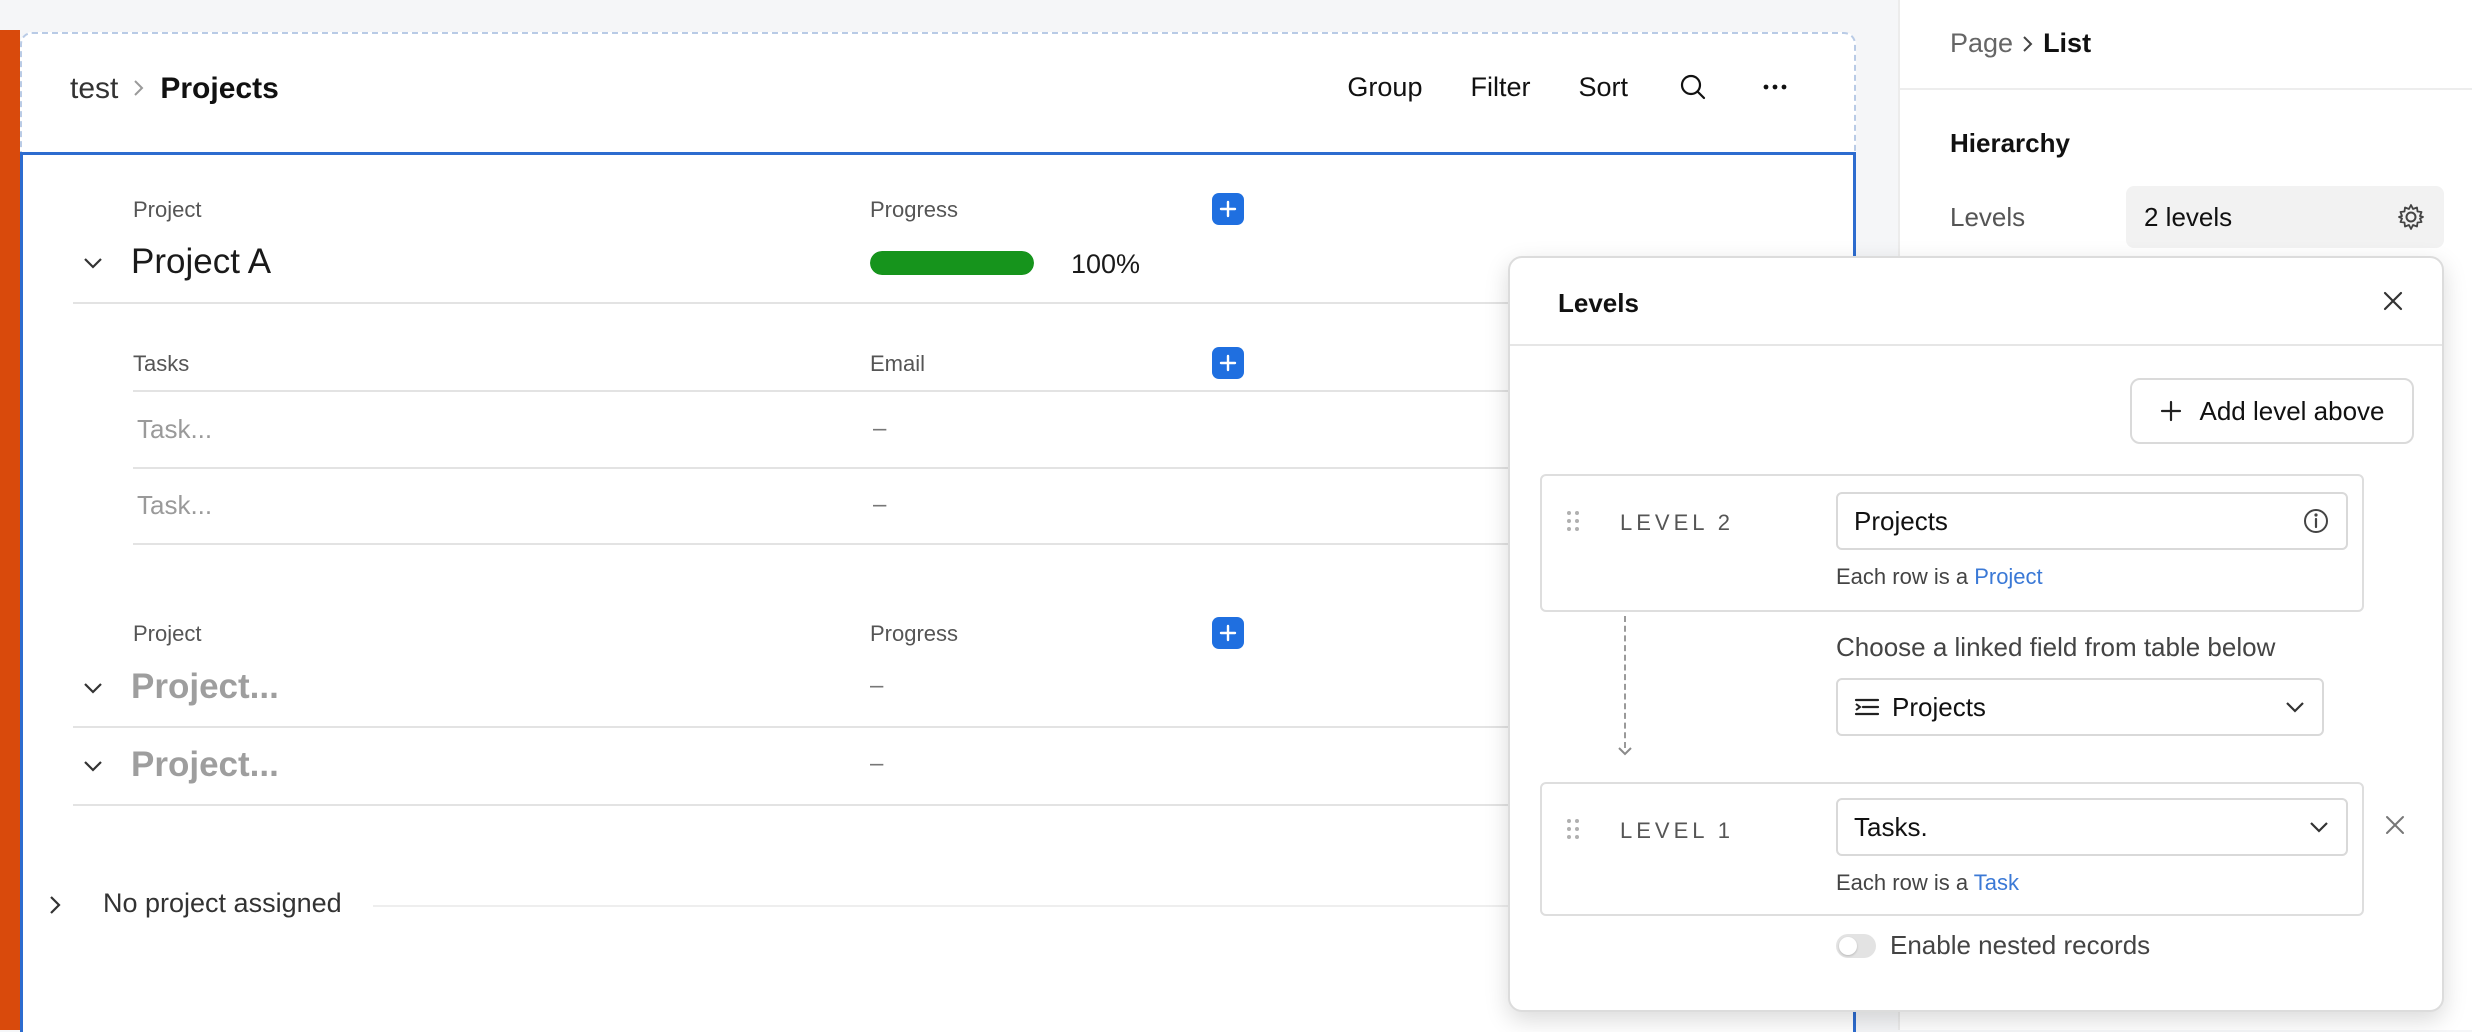 This screenshot has height=1032, width=2472. Describe the element at coordinates (2067, 43) in the screenshot. I see `panel-crumb-current: List` at that location.